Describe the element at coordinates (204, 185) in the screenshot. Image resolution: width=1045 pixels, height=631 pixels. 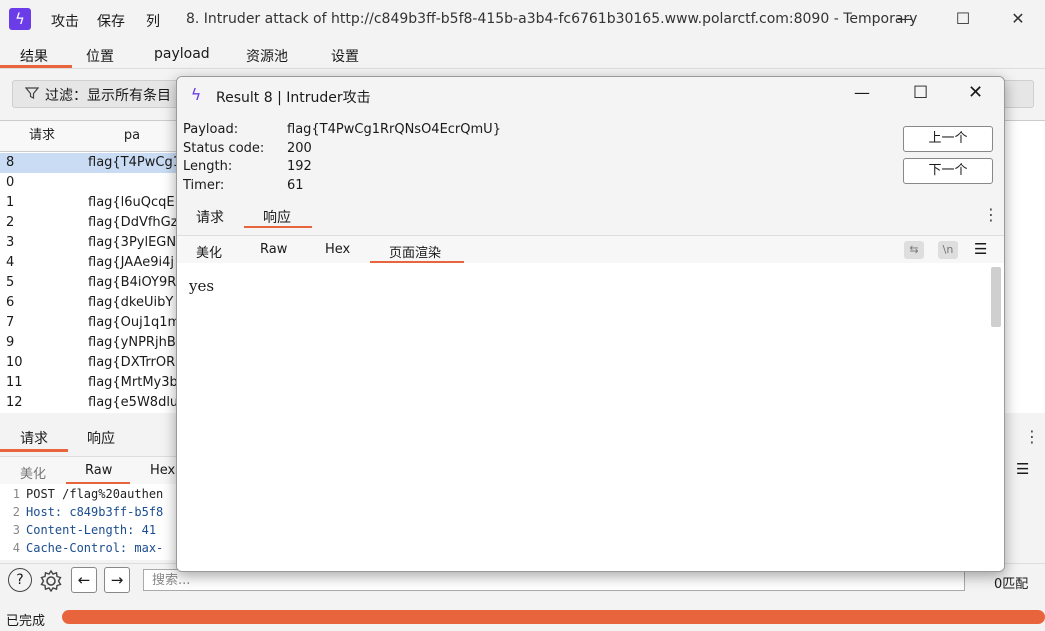
I see `timer-label: Timer:` at that location.